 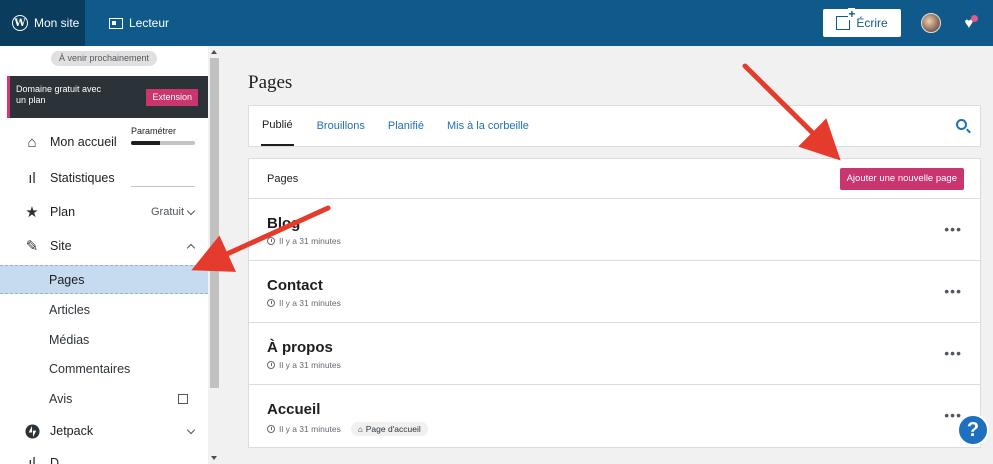 I want to click on sidebar-subitem-label: Commentaires, so click(x=90, y=368).